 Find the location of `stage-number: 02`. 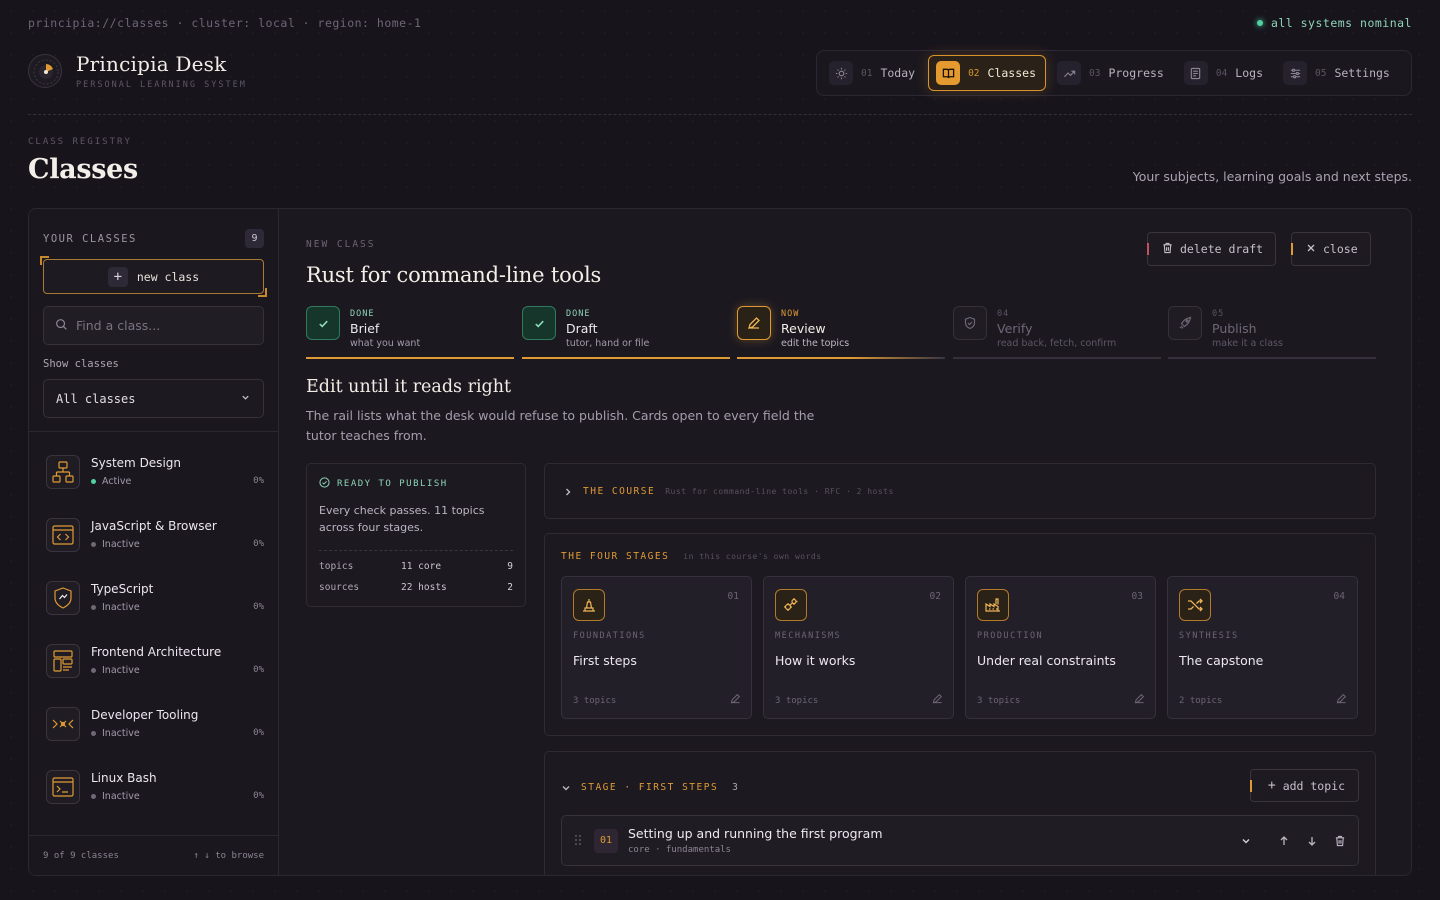

stage-number: 02 is located at coordinates (935, 596).